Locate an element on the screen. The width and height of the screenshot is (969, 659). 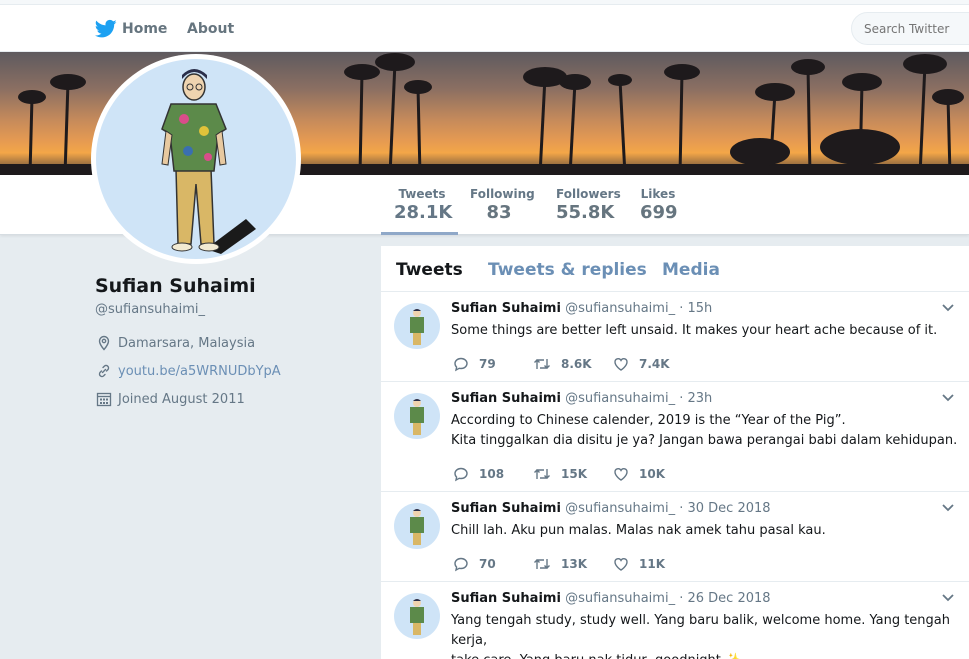
tab-media: Media is located at coordinates (691, 270).